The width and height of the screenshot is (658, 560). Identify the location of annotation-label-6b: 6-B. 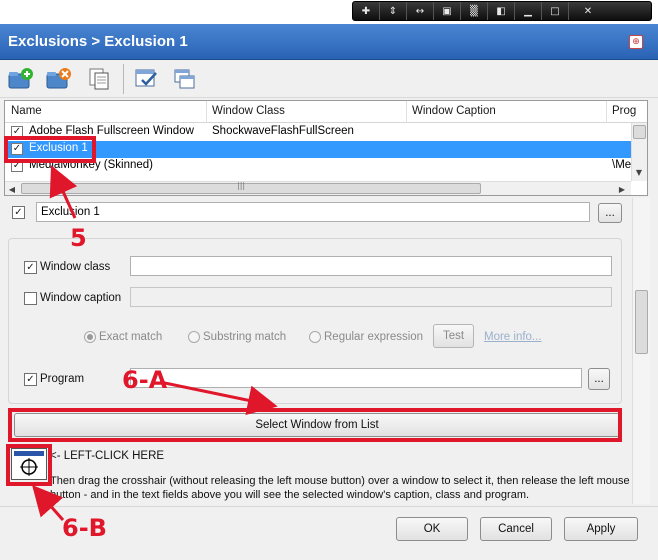
(84, 528).